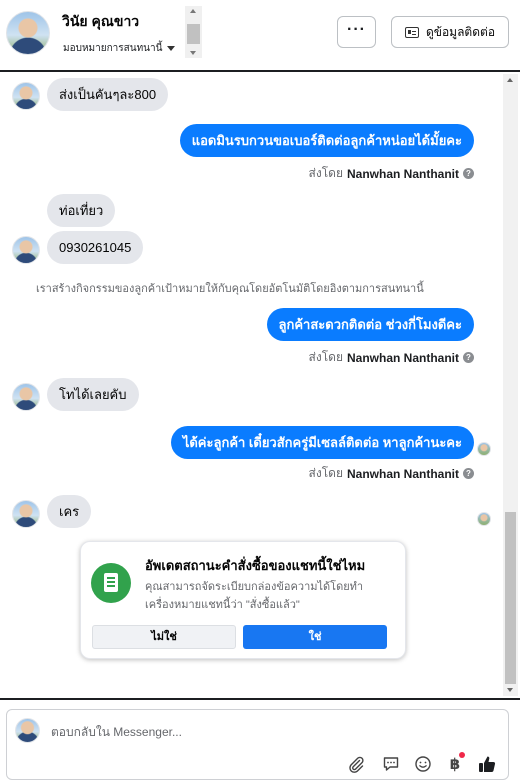  Describe the element at coordinates (391, 764) in the screenshot. I see `saved-reply-icon` at that location.